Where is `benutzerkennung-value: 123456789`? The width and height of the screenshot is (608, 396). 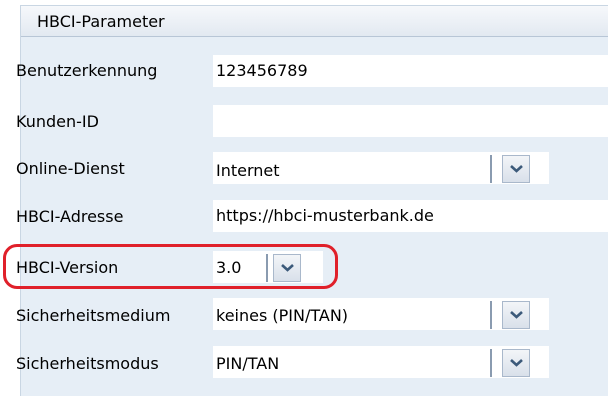 benutzerkennung-value: 123456789 is located at coordinates (262, 70).